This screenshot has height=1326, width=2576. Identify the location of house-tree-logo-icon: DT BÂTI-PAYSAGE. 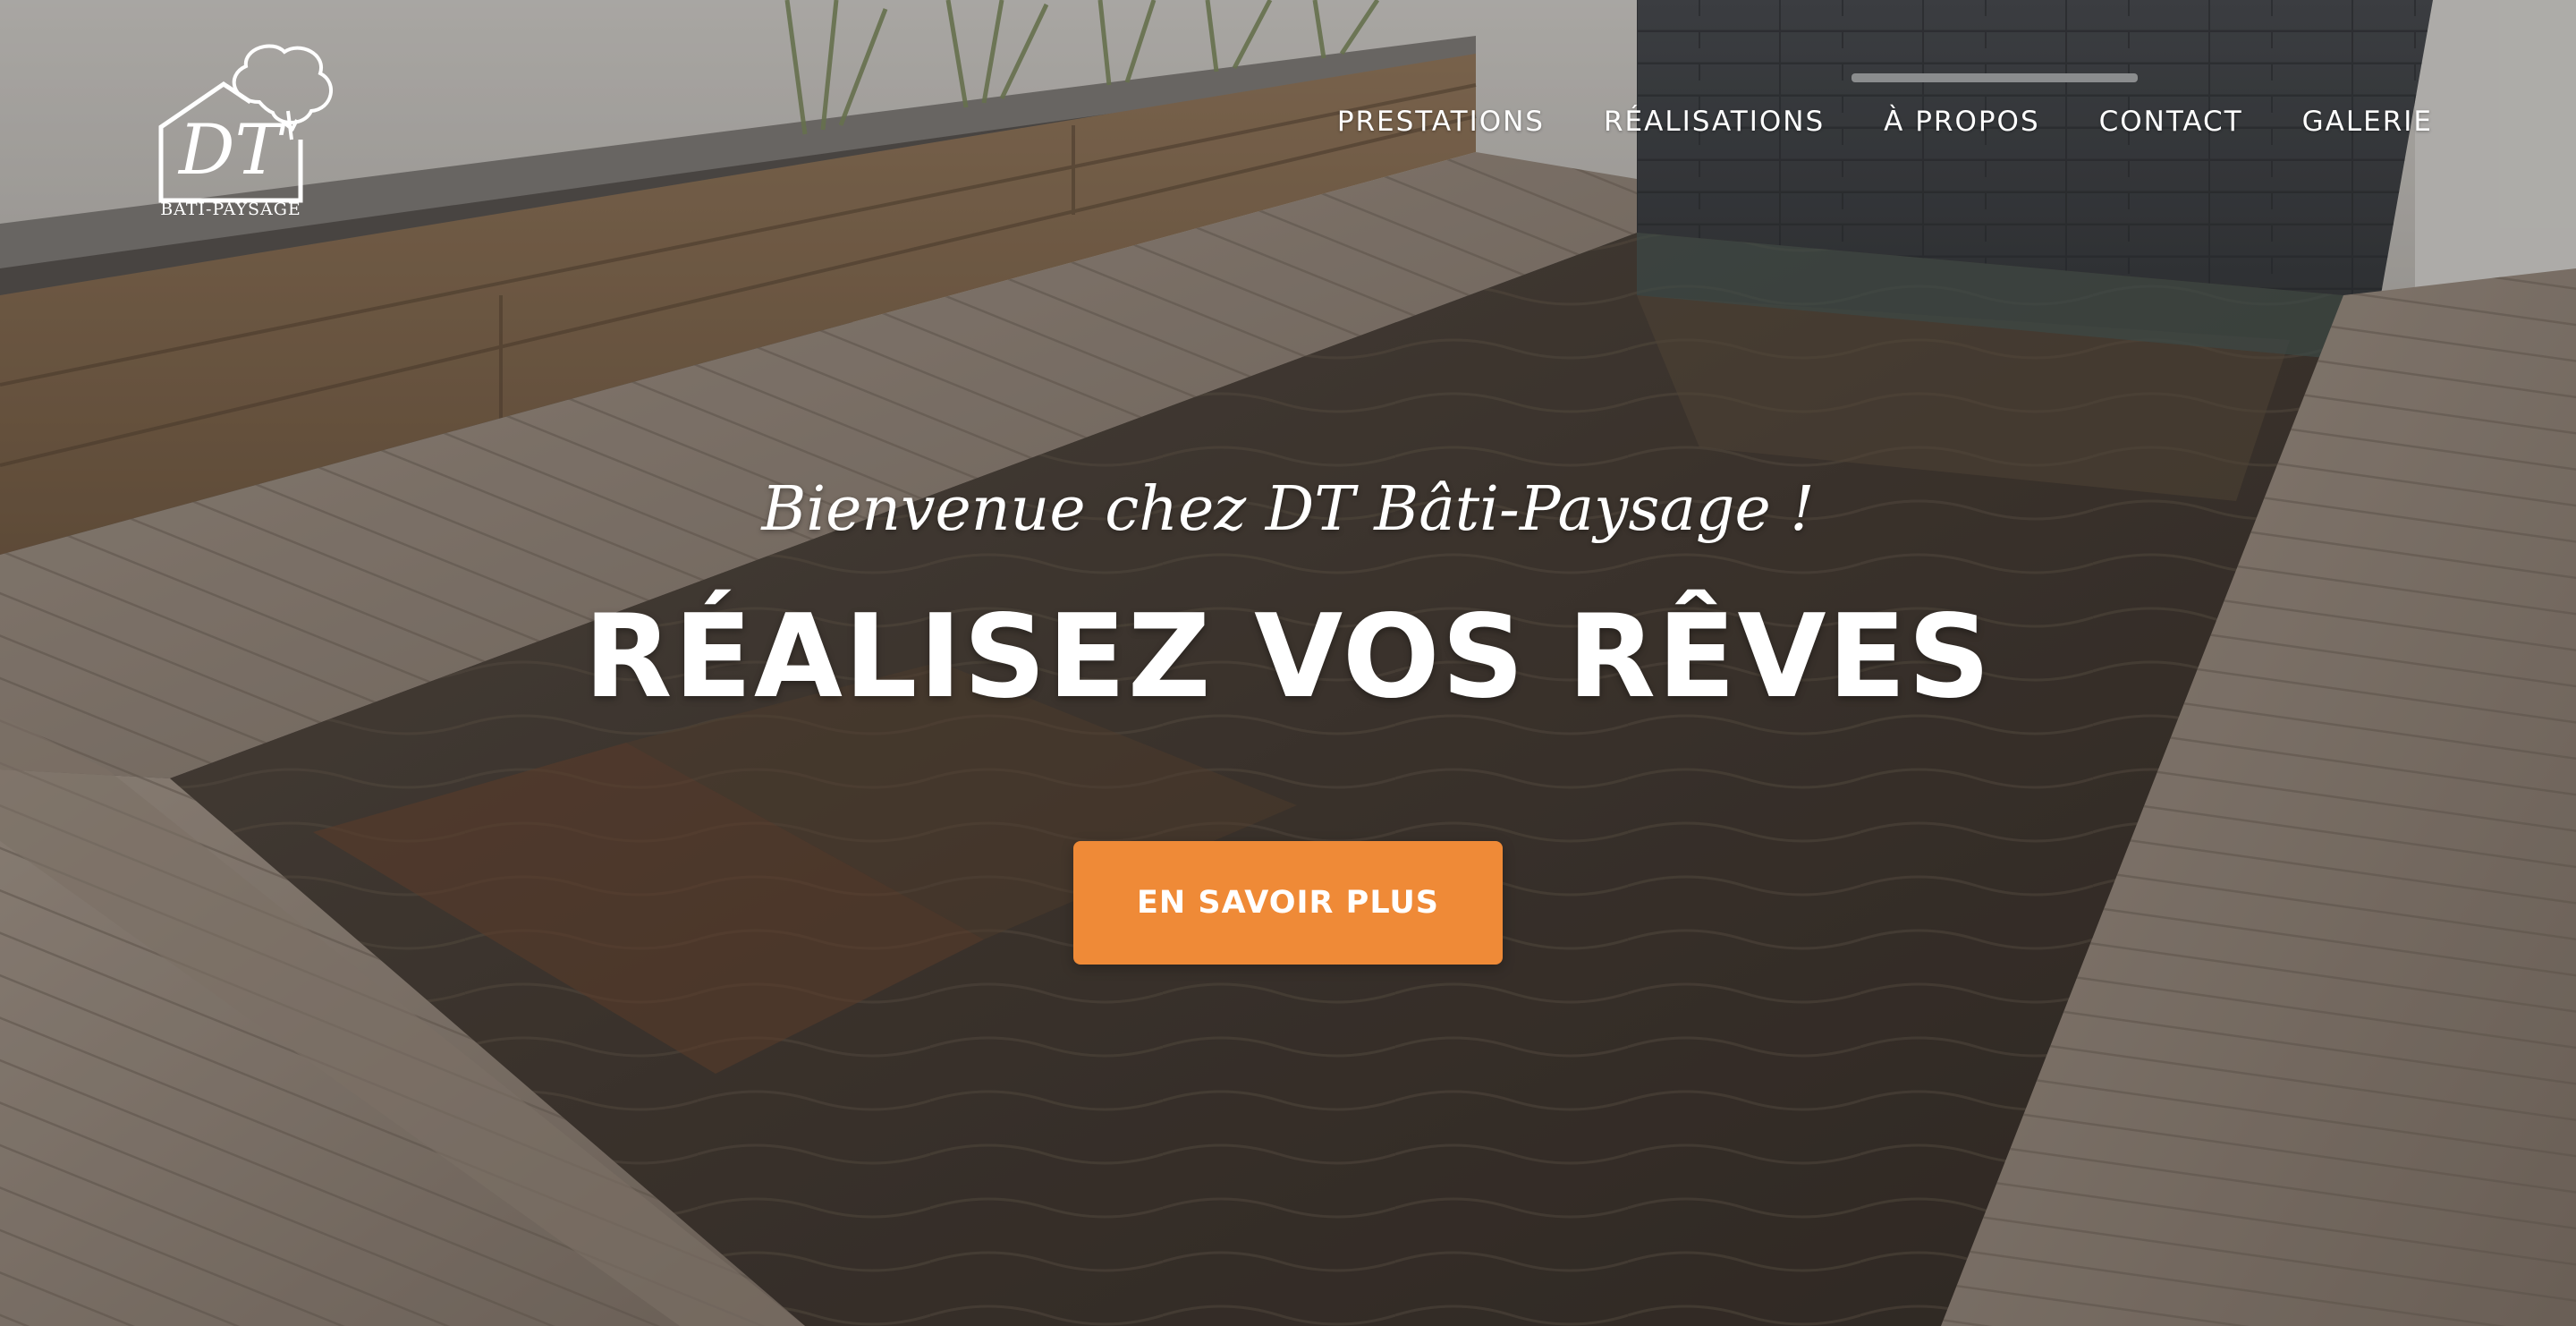
(245, 131).